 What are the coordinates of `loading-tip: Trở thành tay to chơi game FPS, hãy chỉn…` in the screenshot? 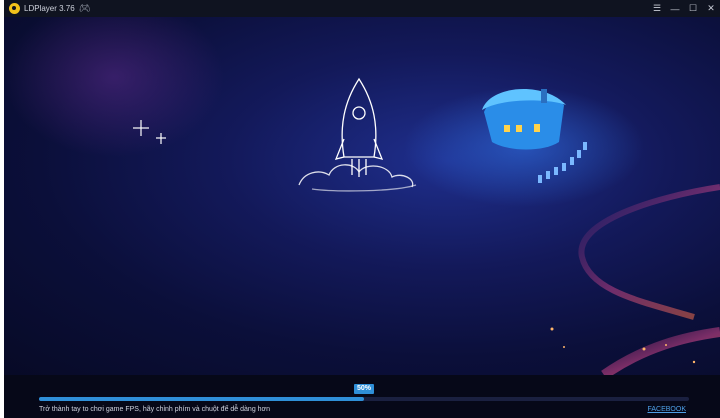 It's located at (155, 409).